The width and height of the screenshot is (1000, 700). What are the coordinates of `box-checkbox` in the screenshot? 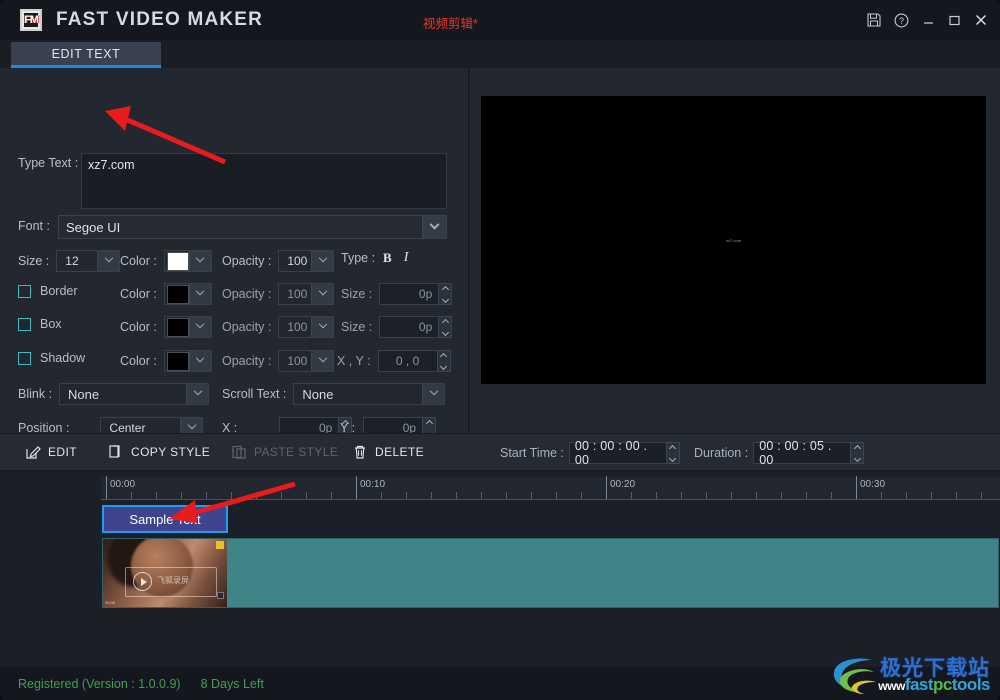 It's located at (24, 324).